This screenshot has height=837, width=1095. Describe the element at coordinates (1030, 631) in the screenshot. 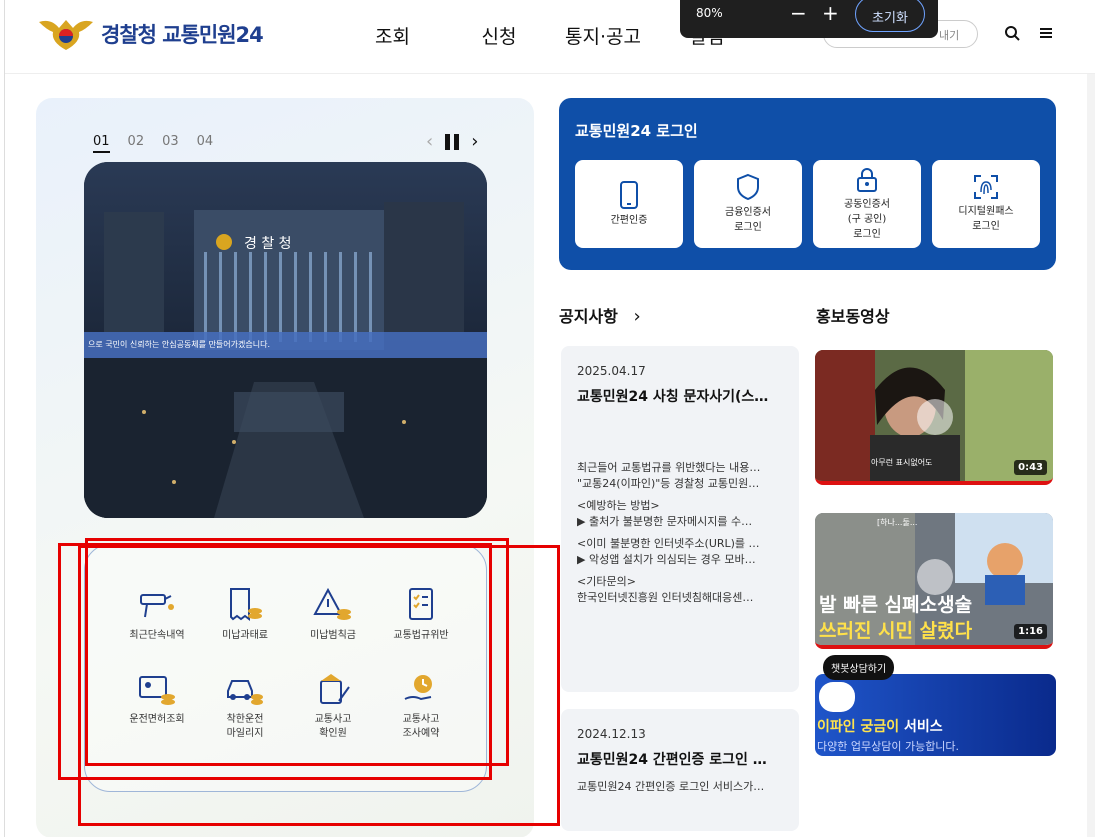

I see `video-duration: 1:16` at that location.